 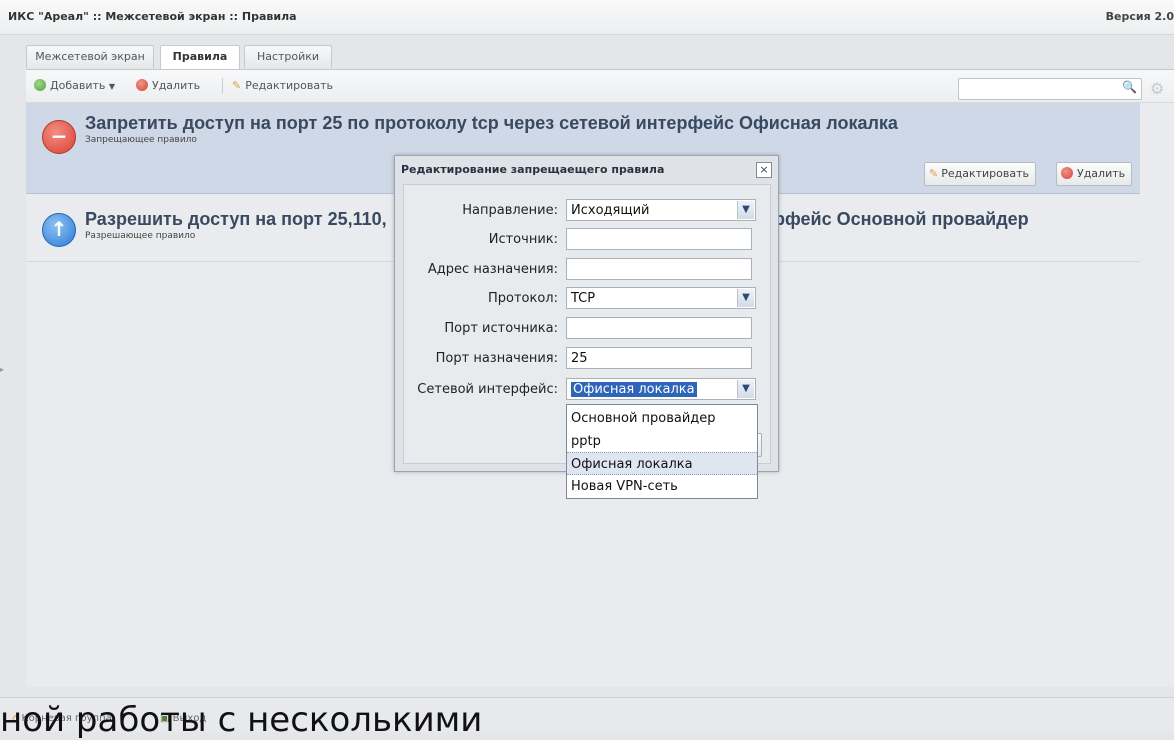 I want to click on edit-button-label: Редактировать, so click(x=289, y=85).